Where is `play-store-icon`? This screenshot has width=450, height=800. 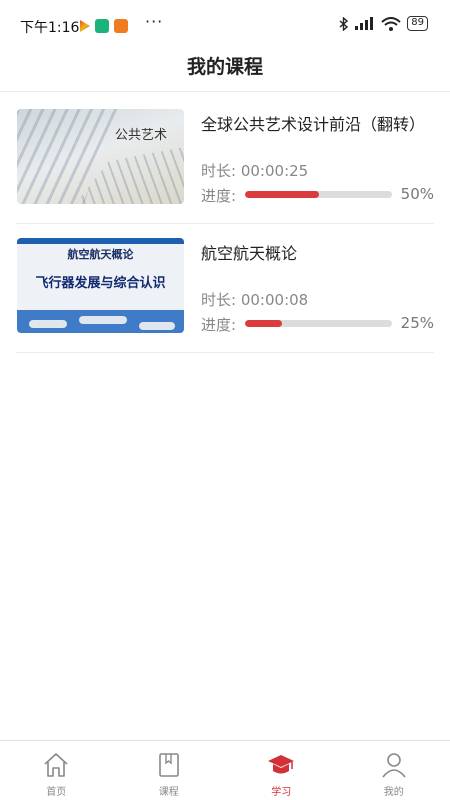 play-store-icon is located at coordinates (85, 26).